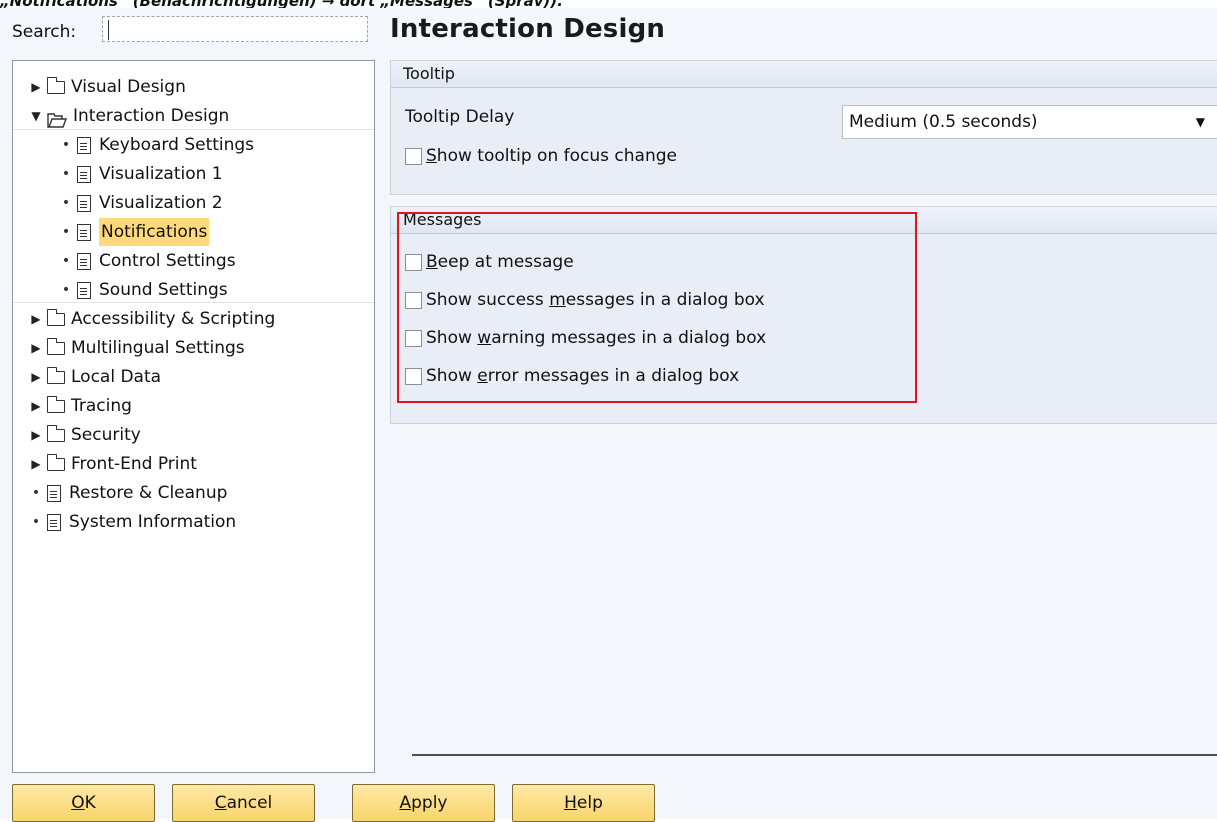 The width and height of the screenshot is (1217, 822). I want to click on apply-accesskey: A, so click(405, 803).